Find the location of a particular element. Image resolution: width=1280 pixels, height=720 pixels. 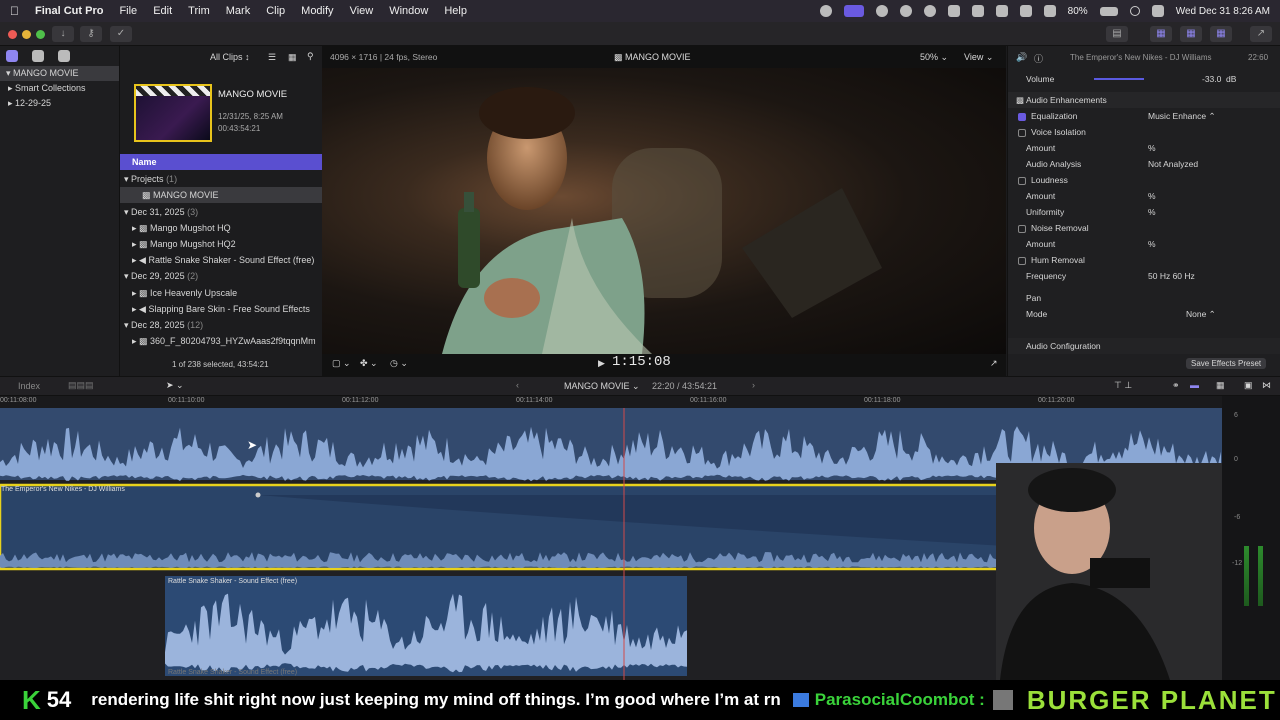

play-icon is located at coordinates (929, 11).